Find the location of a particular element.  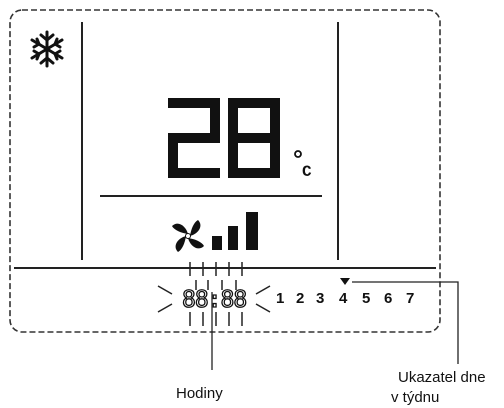

weekday-6: 6 is located at coordinates (388, 298).